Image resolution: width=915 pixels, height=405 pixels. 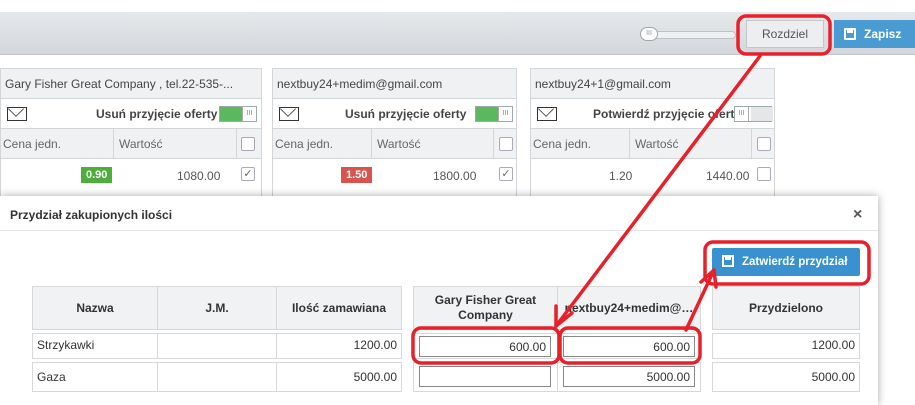 What do you see at coordinates (786, 308) in the screenshot?
I see `col-header-assigned: Przydzielono` at bounding box center [786, 308].